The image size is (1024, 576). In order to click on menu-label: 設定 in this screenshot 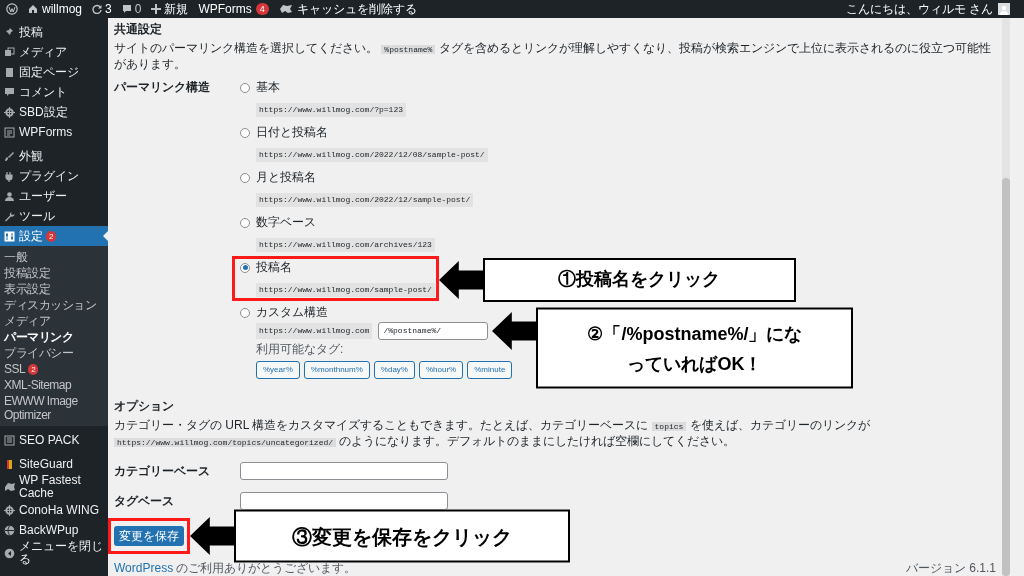, I will do `click(31, 236)`.